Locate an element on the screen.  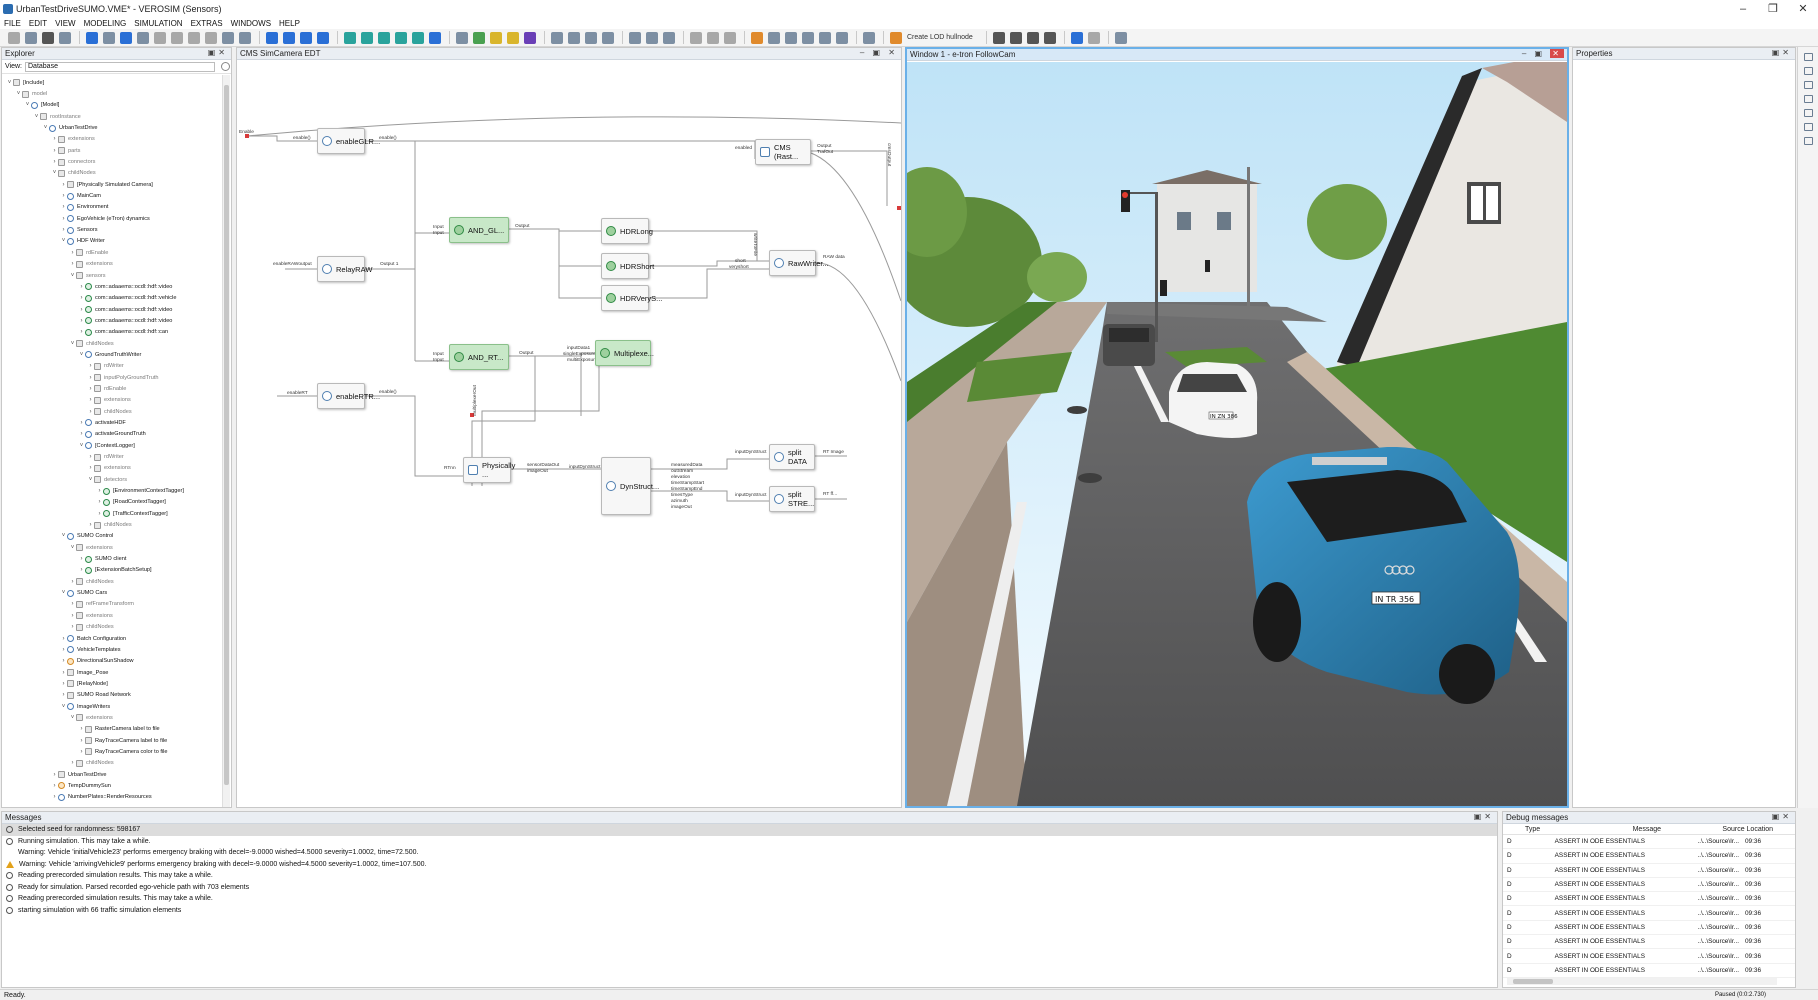
gear-config-icon is located at coordinates (1049, 37).